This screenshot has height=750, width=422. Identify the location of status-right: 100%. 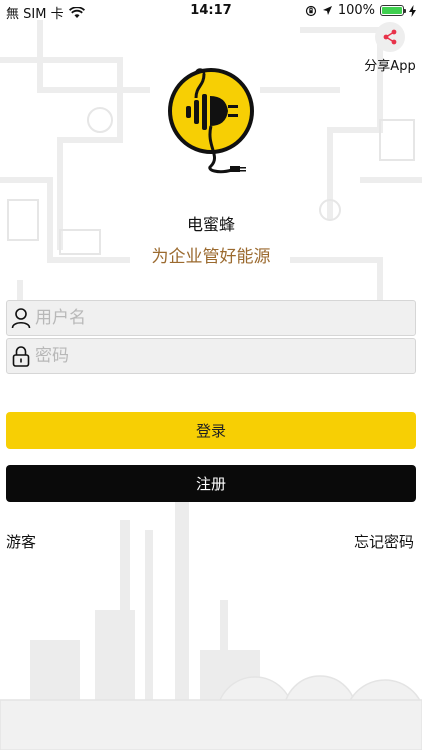
(360, 10).